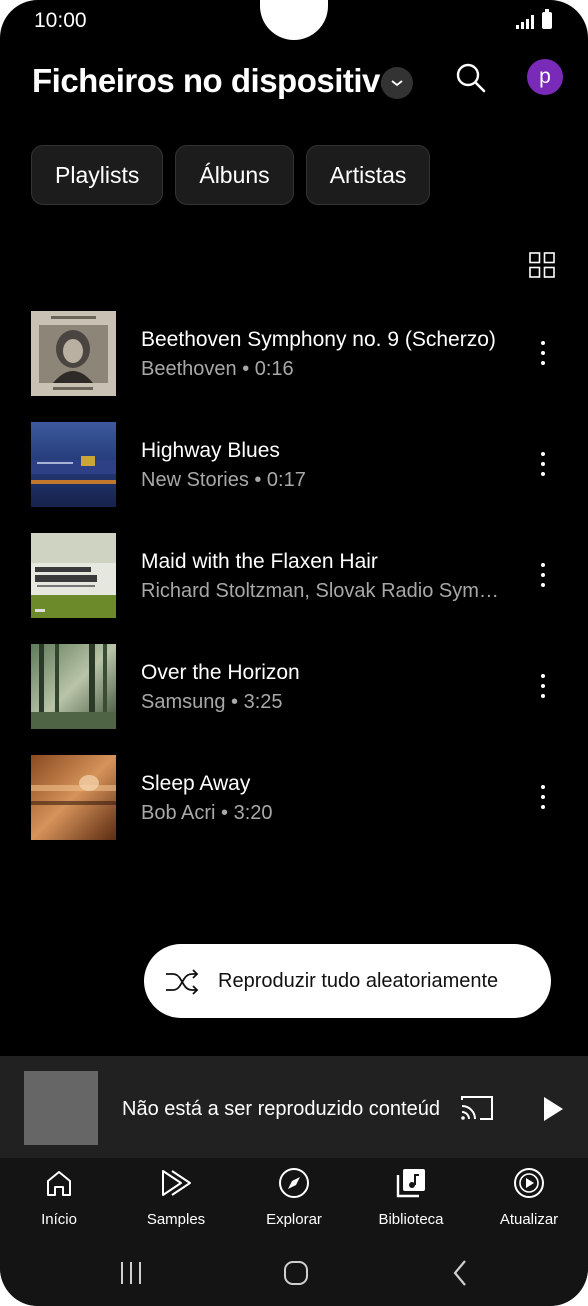 The width and height of the screenshot is (588, 1306). What do you see at coordinates (547, 19) in the screenshot?
I see `battery-icon` at bounding box center [547, 19].